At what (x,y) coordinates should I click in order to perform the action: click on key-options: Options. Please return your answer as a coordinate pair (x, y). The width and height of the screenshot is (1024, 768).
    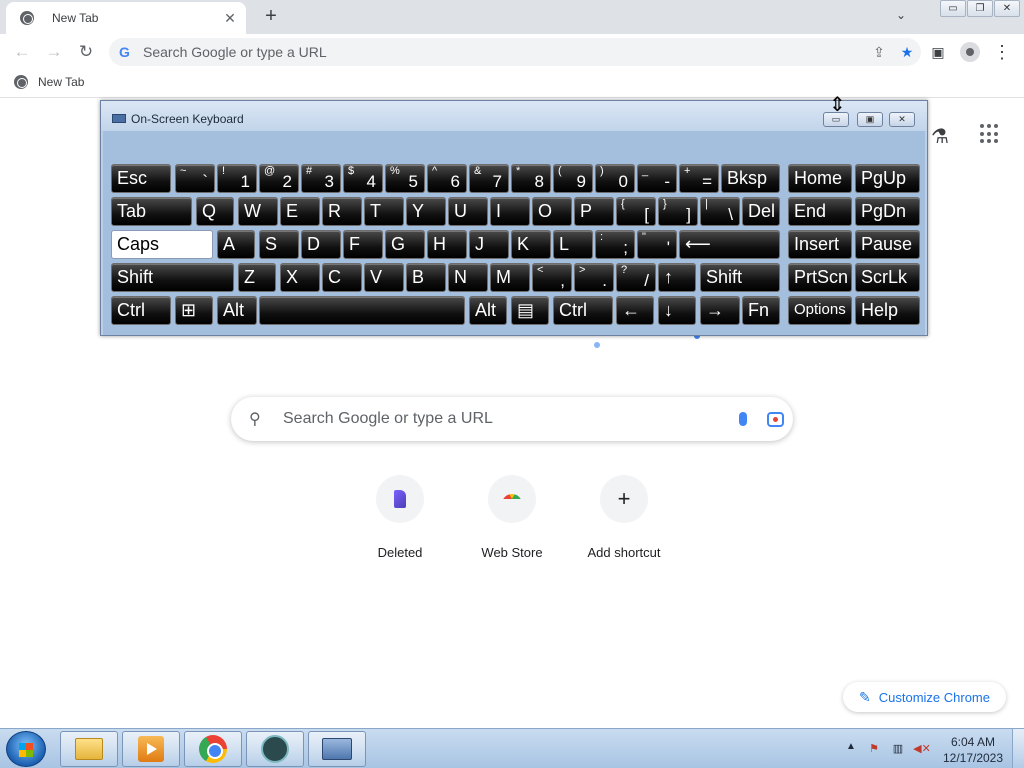
    Looking at the image, I should click on (820, 310).